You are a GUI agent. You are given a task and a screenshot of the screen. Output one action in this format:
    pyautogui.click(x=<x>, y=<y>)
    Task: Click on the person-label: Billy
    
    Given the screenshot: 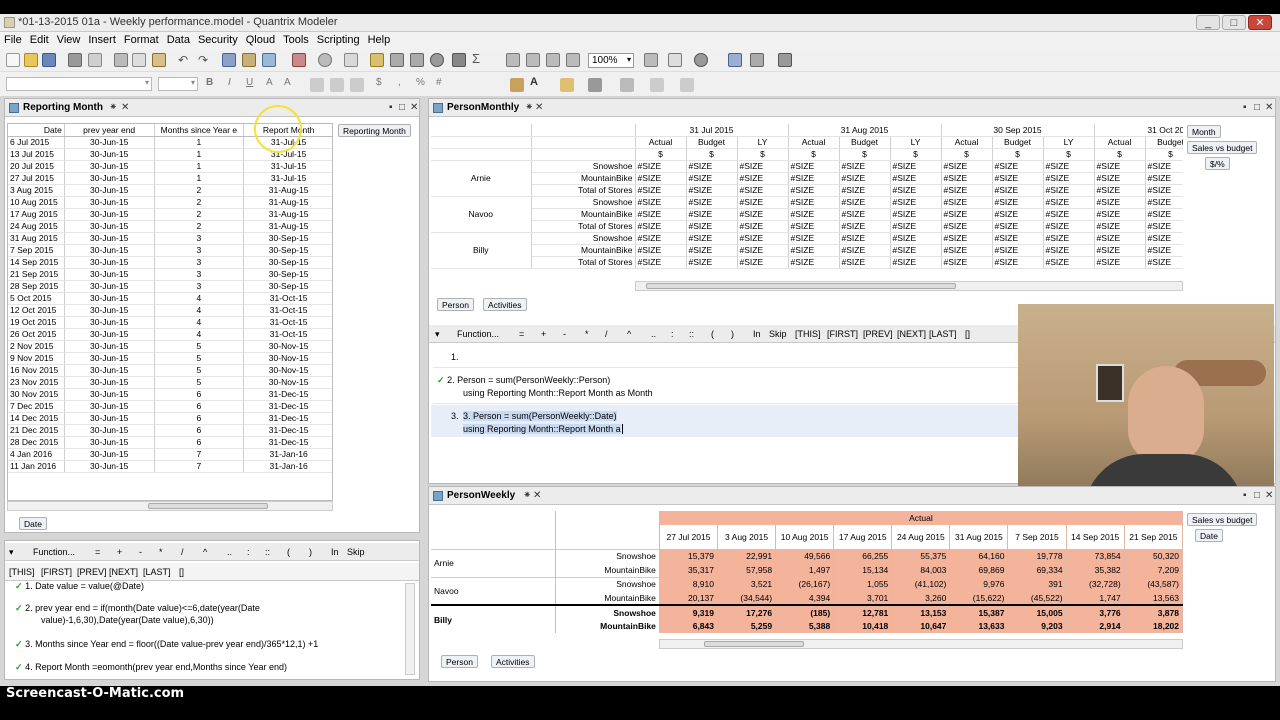 What is the action you would take?
    pyautogui.click(x=481, y=250)
    